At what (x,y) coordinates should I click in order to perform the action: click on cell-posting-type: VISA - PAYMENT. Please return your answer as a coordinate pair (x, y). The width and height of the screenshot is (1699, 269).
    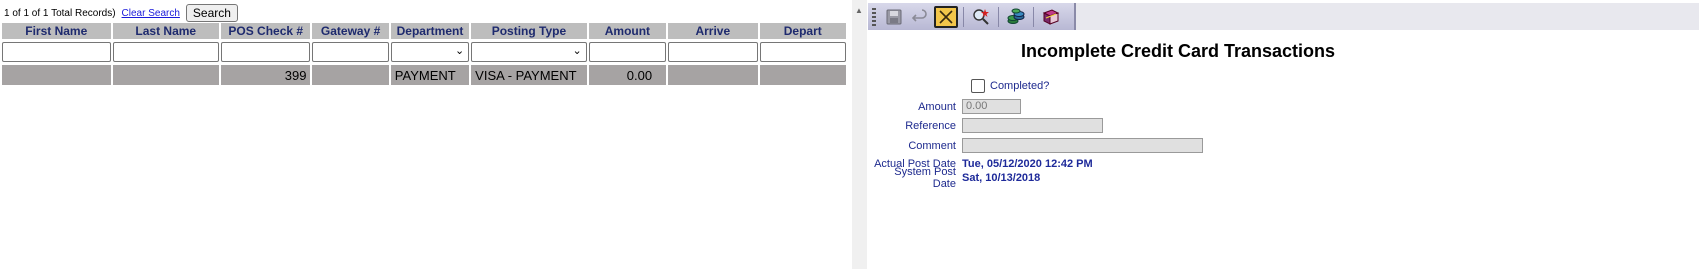
    Looking at the image, I should click on (529, 75).